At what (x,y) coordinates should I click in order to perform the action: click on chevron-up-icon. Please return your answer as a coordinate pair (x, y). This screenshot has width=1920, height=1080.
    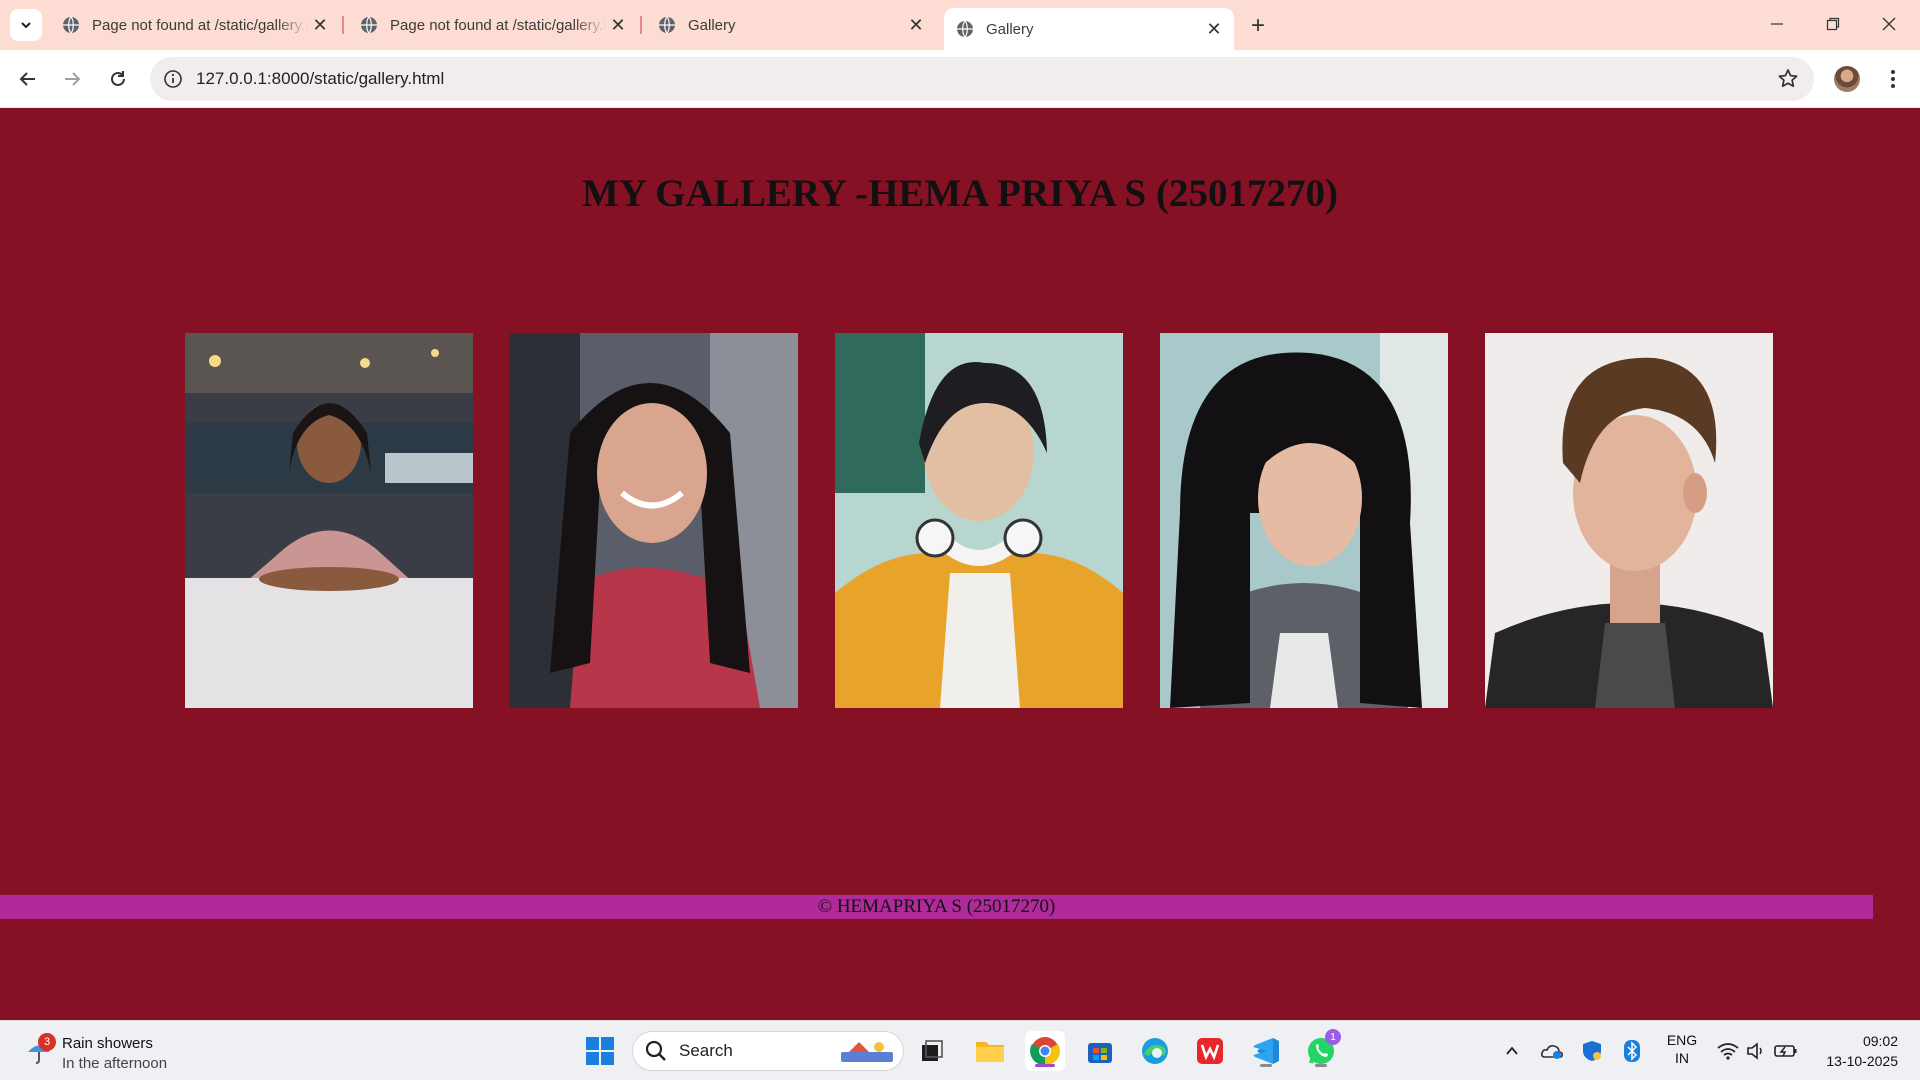
    Looking at the image, I should click on (1512, 1050).